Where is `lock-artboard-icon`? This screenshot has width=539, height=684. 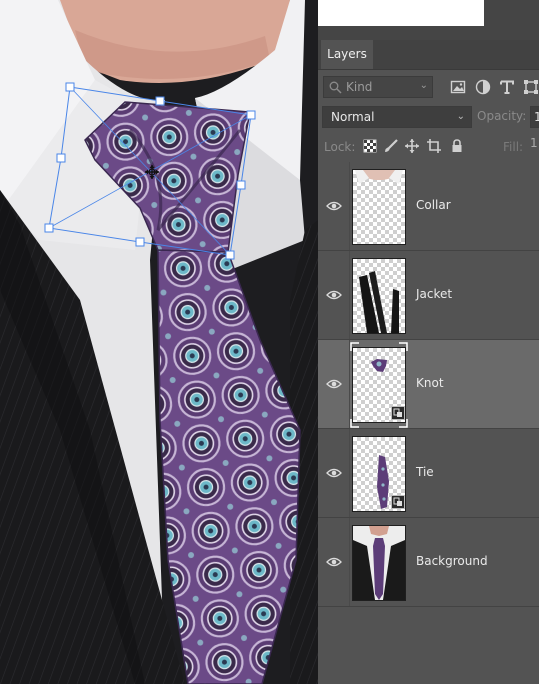 lock-artboard-icon is located at coordinates (434, 146).